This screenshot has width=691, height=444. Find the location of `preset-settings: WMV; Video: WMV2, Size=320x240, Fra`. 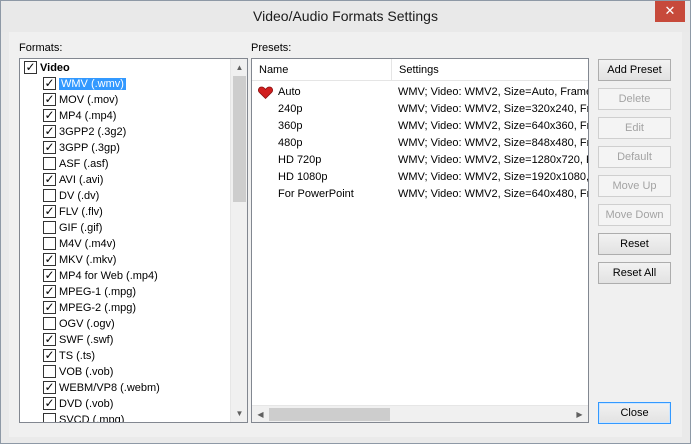

preset-settings: WMV; Video: WMV2, Size=320x240, Fra is located at coordinates (493, 109).